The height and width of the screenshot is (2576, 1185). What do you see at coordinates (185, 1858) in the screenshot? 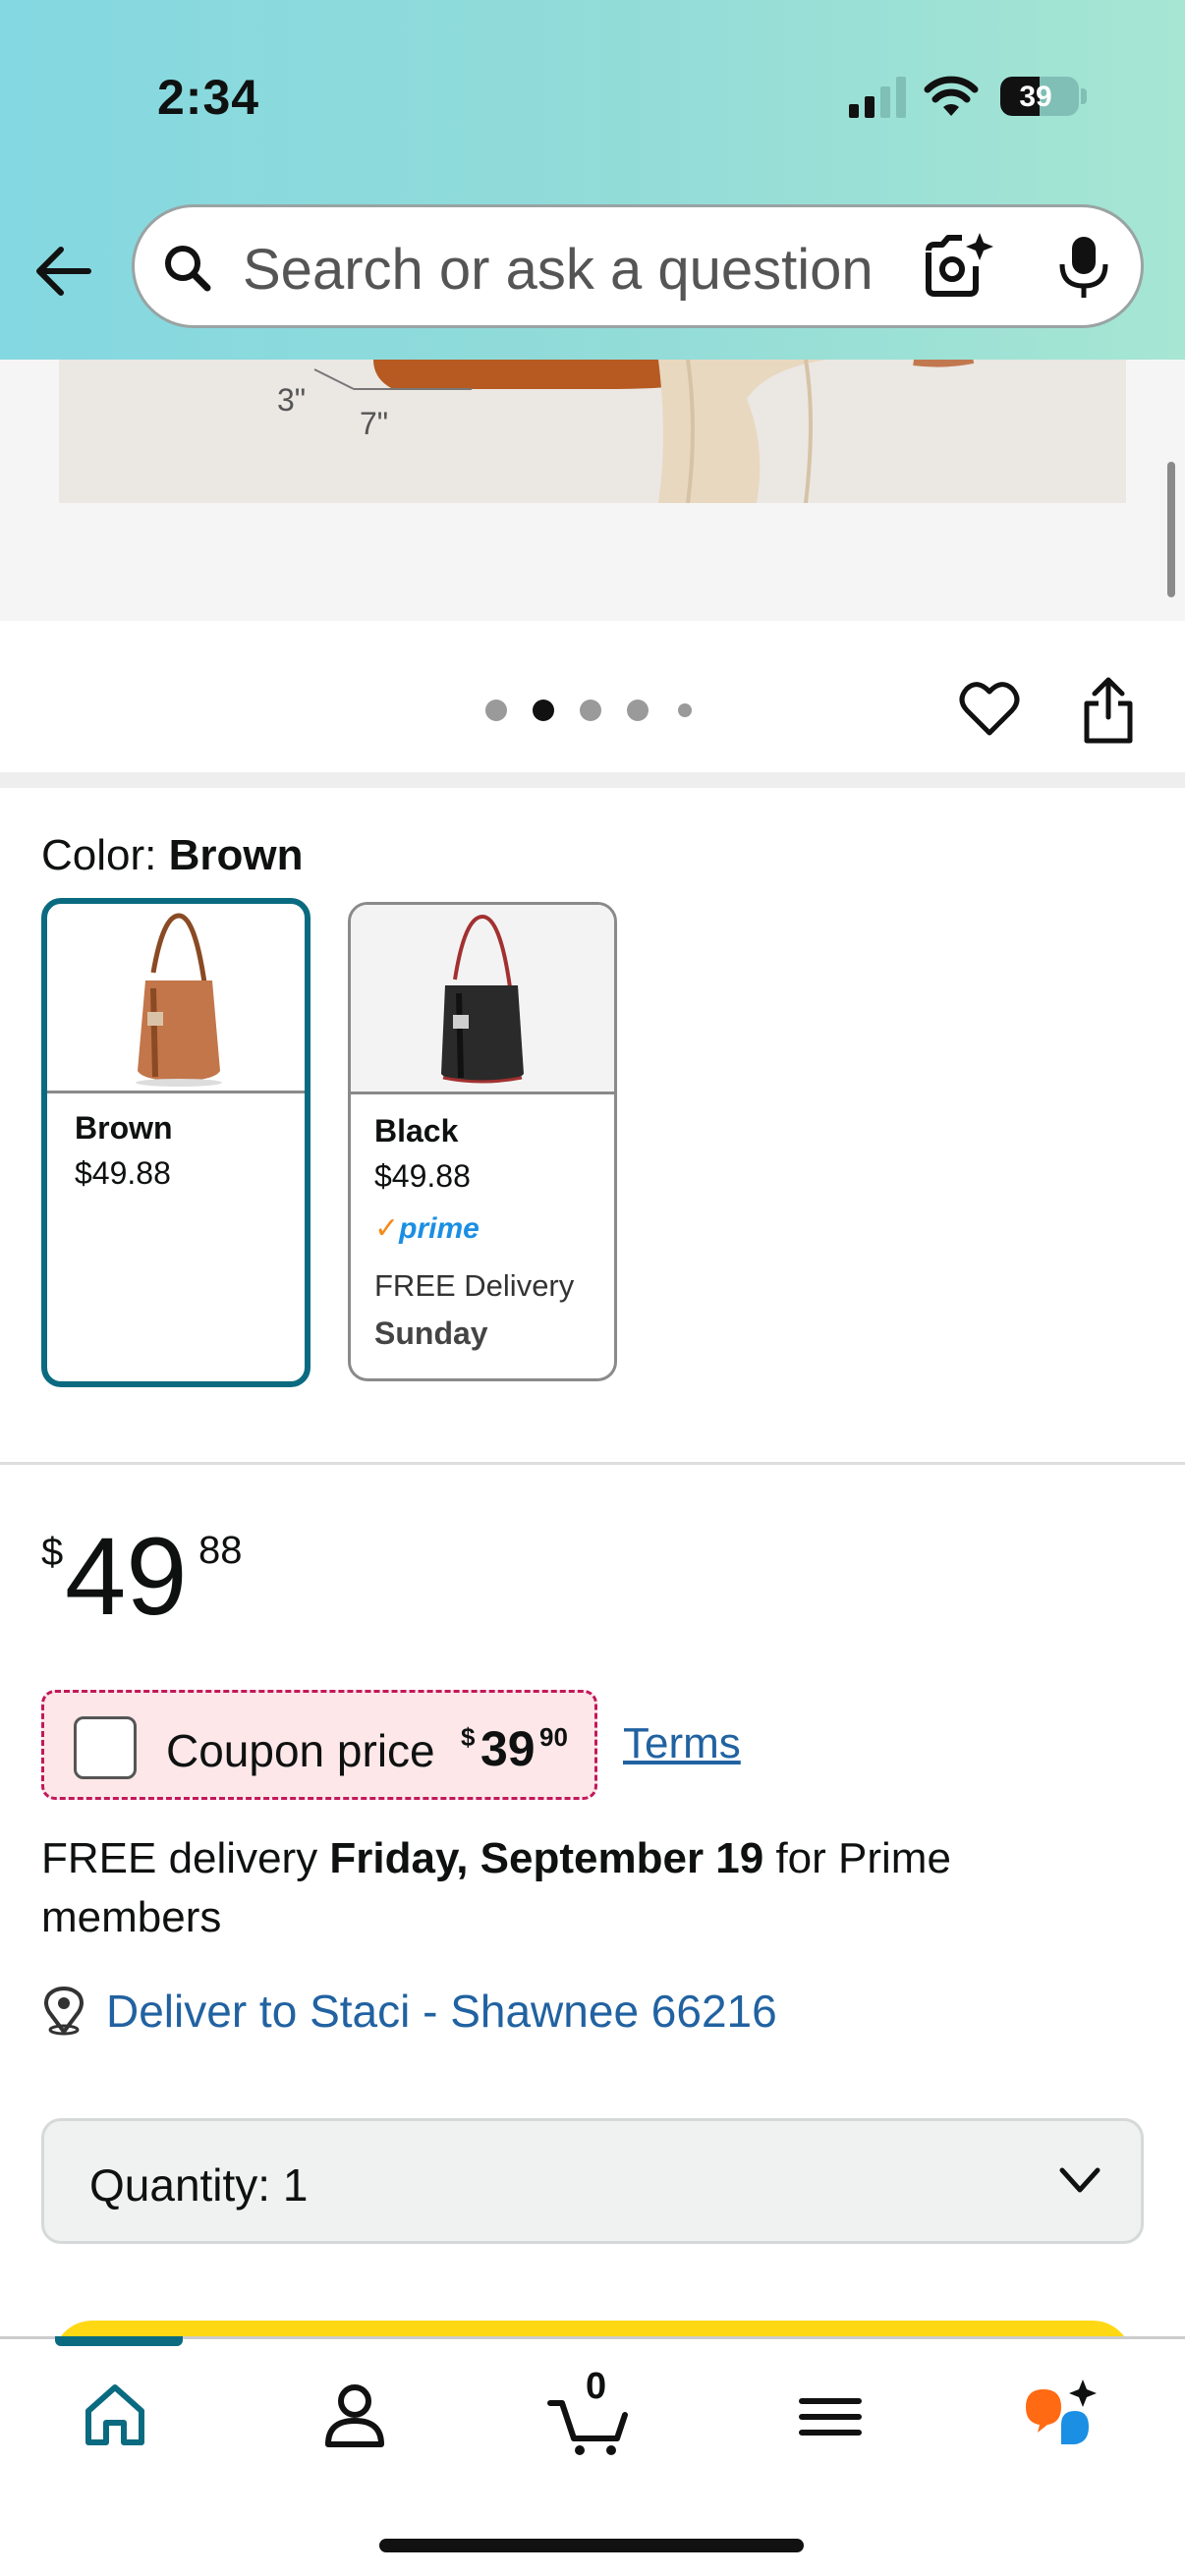
I see `delivery-prefix: FREE delivery` at bounding box center [185, 1858].